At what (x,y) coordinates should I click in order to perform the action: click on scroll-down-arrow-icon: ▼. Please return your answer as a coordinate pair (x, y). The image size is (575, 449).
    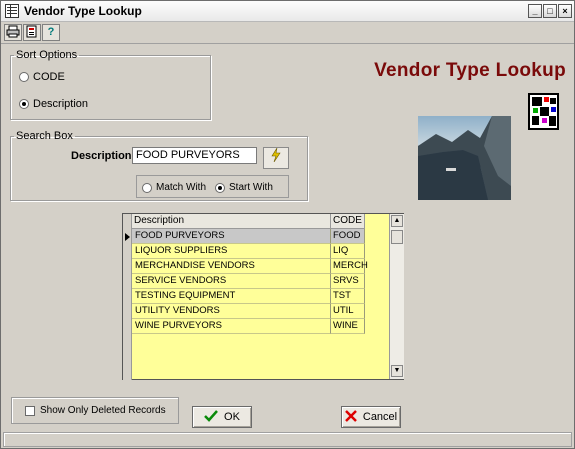
    Looking at the image, I should click on (397, 371).